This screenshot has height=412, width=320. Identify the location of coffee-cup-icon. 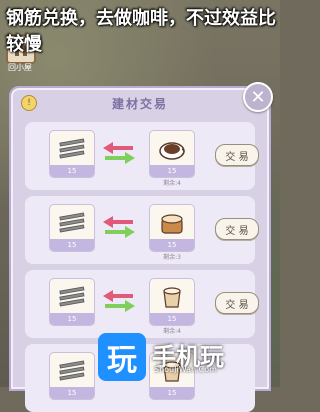
(172, 151).